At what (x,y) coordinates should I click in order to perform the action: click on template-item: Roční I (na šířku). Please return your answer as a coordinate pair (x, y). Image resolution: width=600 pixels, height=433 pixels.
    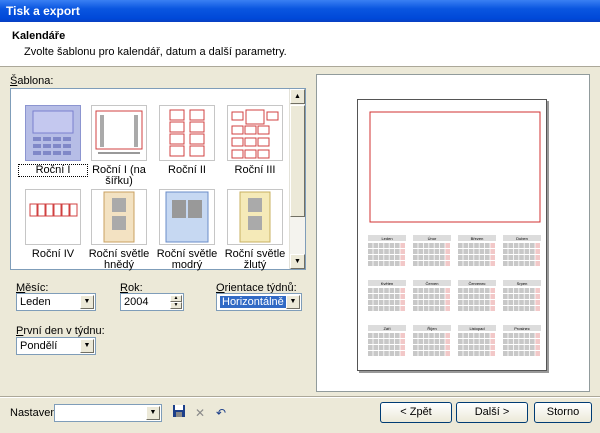
    Looking at the image, I should click on (119, 146).